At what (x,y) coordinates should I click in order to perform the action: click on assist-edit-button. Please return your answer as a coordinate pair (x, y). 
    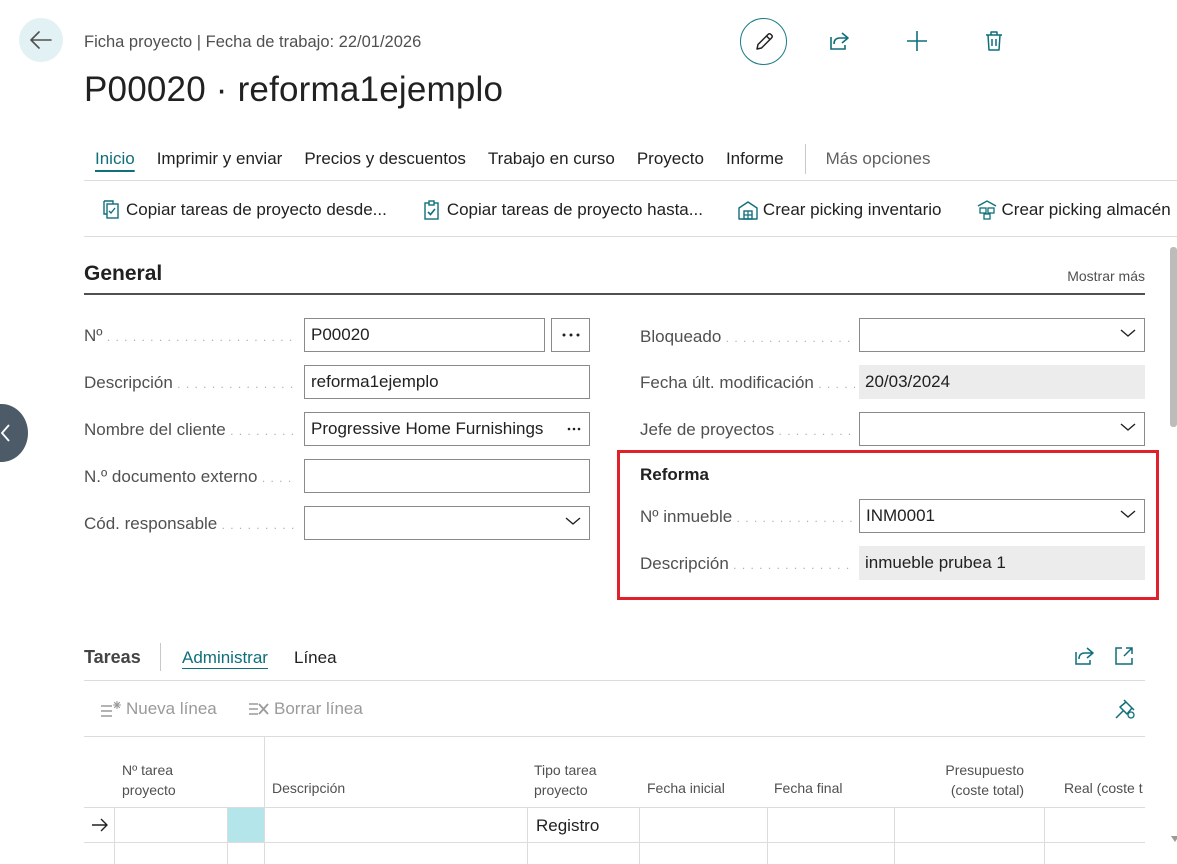
    Looking at the image, I should click on (570, 335).